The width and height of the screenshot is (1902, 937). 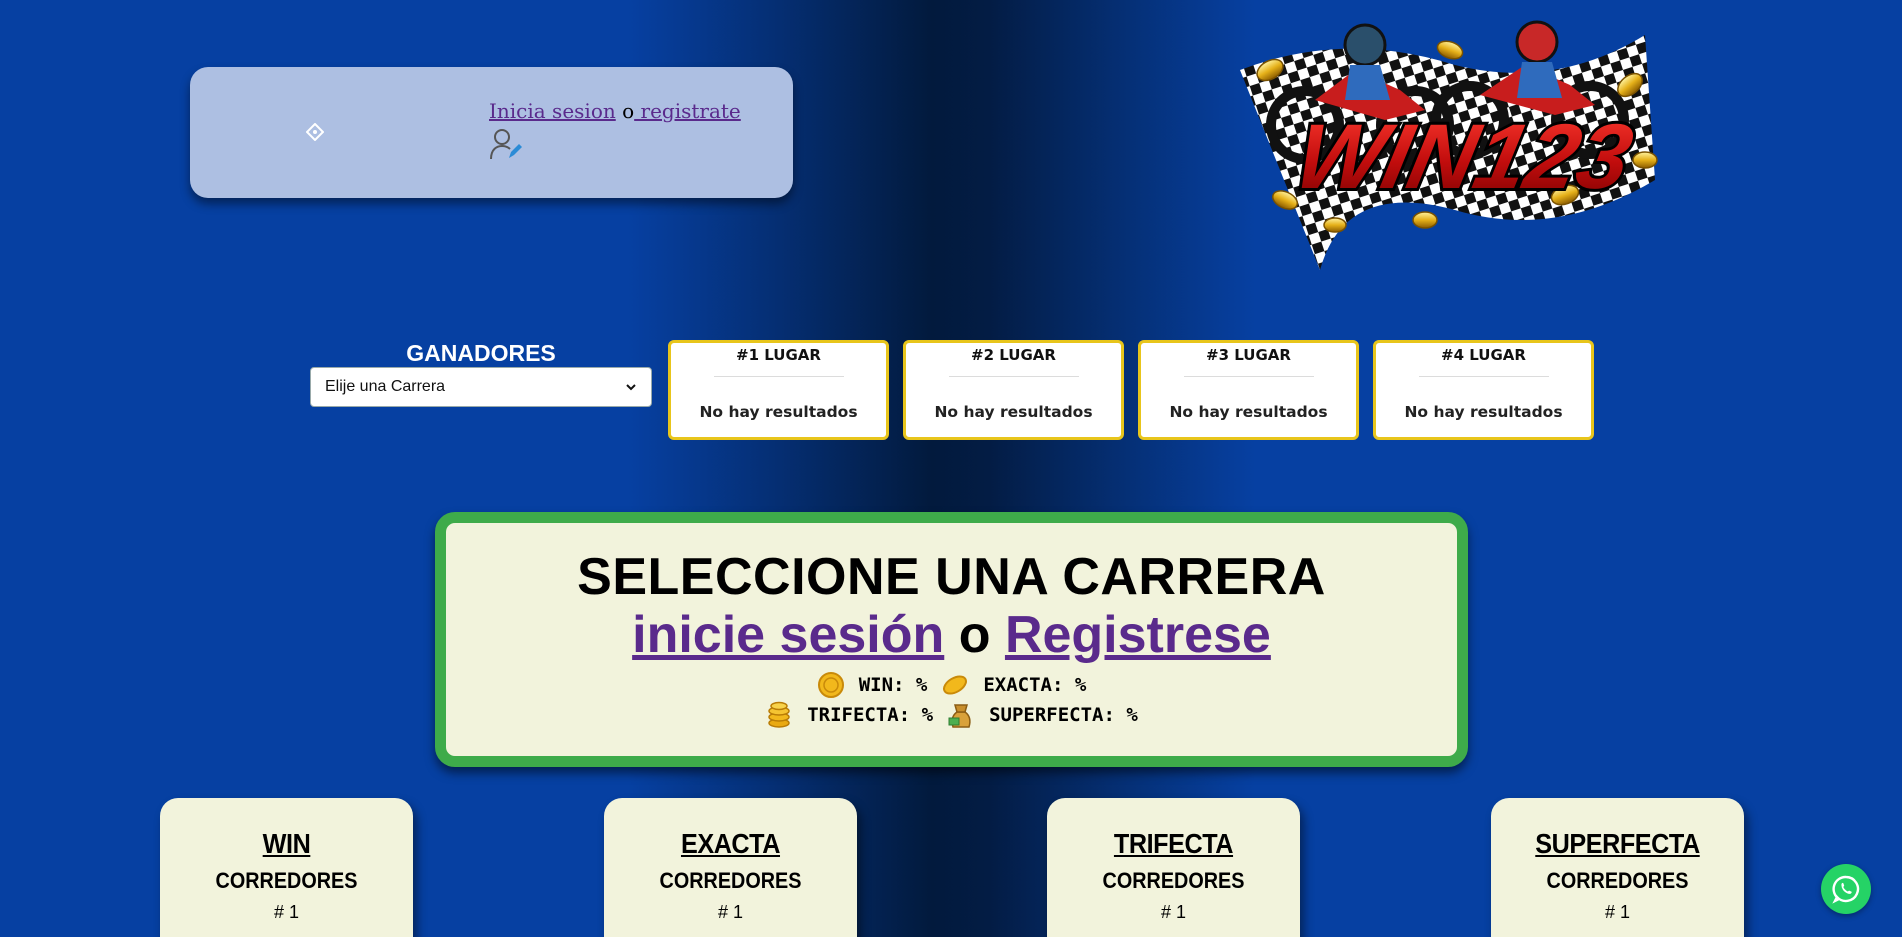 What do you see at coordinates (687, 111) in the screenshot?
I see `register-link: registrate` at bounding box center [687, 111].